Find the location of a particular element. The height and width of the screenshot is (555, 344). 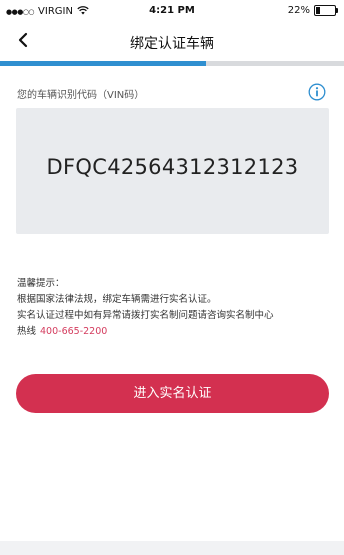

tips-line-2: 实名认证过程中如有异常请拨打实名制问题请咨询实名制中心 is located at coordinates (145, 315).